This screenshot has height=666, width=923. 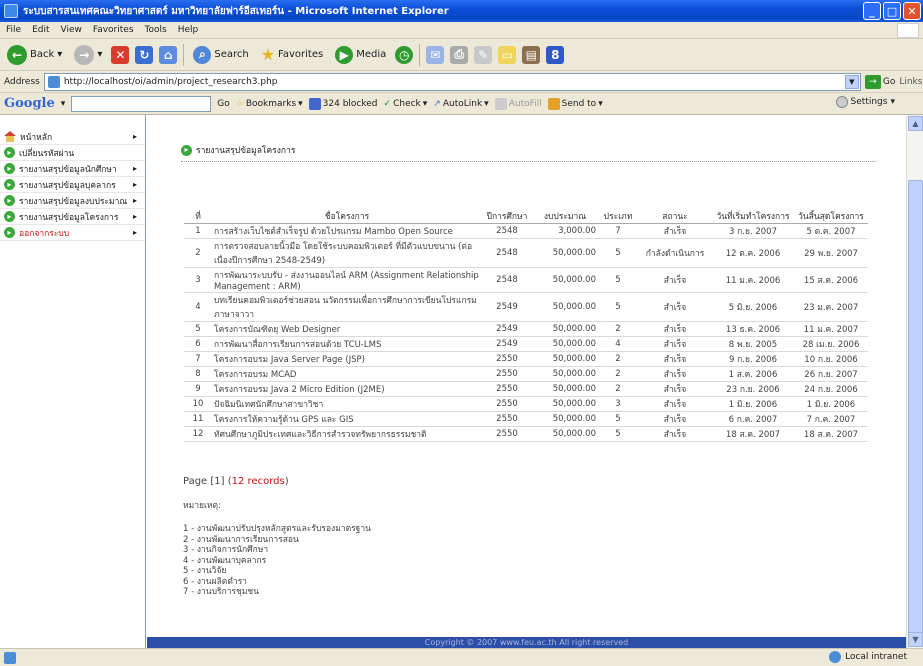 What do you see at coordinates (168, 54) in the screenshot?
I see `home-icon: ⌂` at bounding box center [168, 54].